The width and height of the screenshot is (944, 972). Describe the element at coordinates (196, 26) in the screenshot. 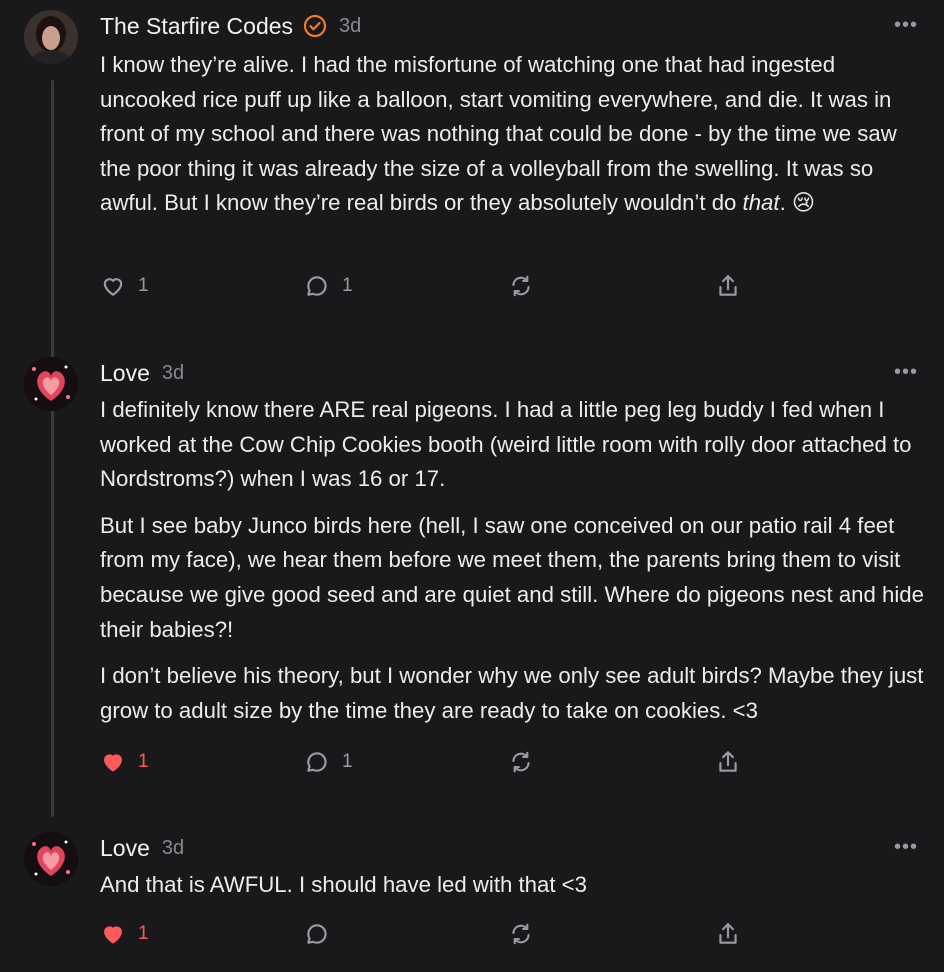

I see `author-name: The Starfire Codes` at that location.